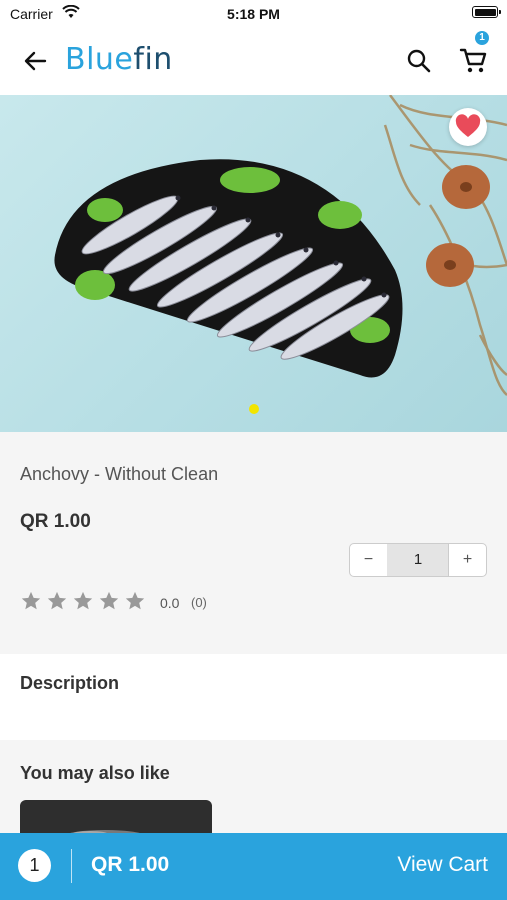 This screenshot has height=900, width=507. What do you see at coordinates (253, 697) in the screenshot?
I see `description-section: Description` at bounding box center [253, 697].